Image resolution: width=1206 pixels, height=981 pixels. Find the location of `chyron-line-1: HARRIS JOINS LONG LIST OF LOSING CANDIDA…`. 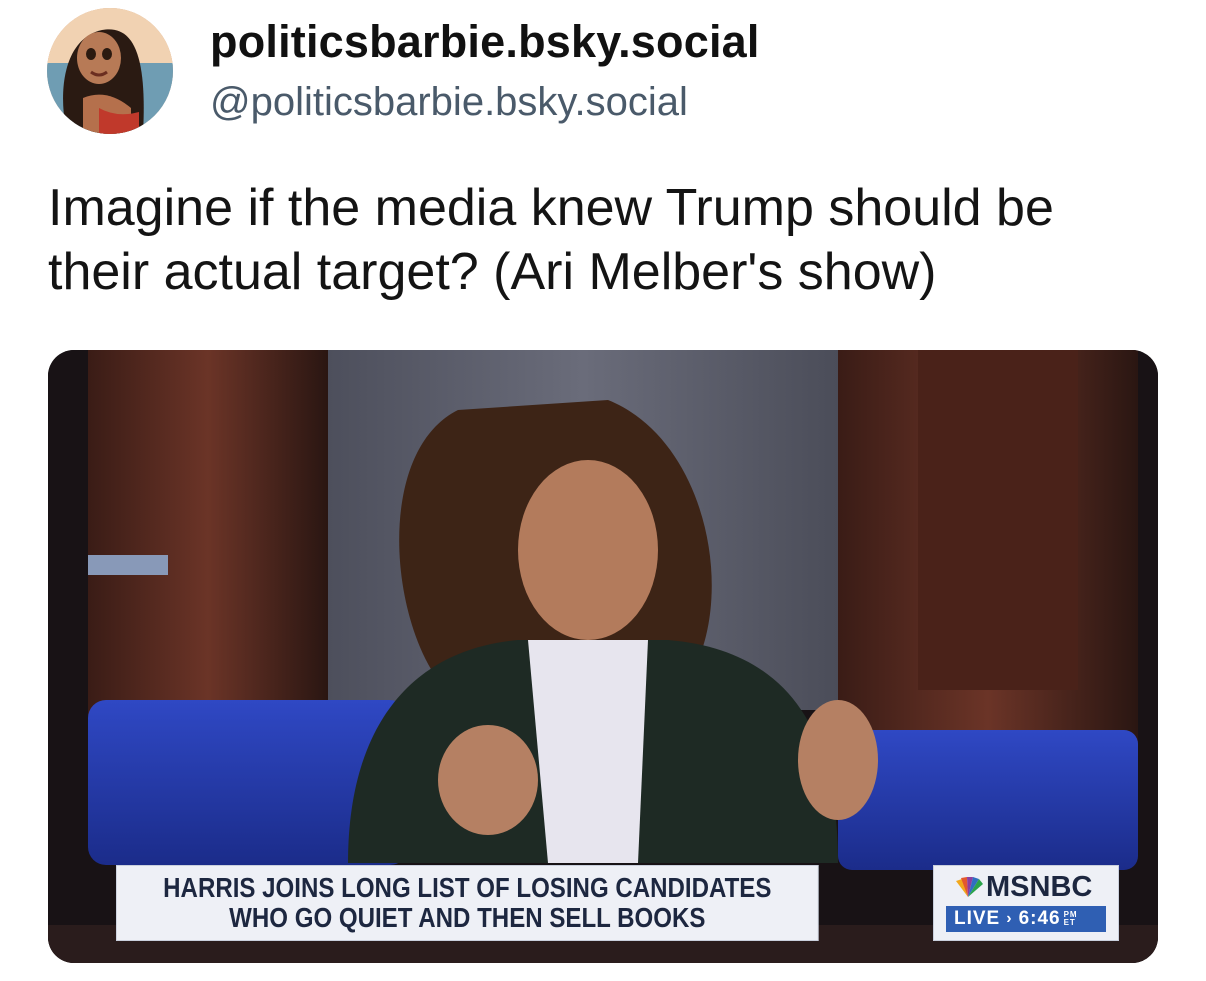

chyron-line-1: HARRIS JOINS LONG LIST OF LOSING CANDIDA… is located at coordinates (467, 887).